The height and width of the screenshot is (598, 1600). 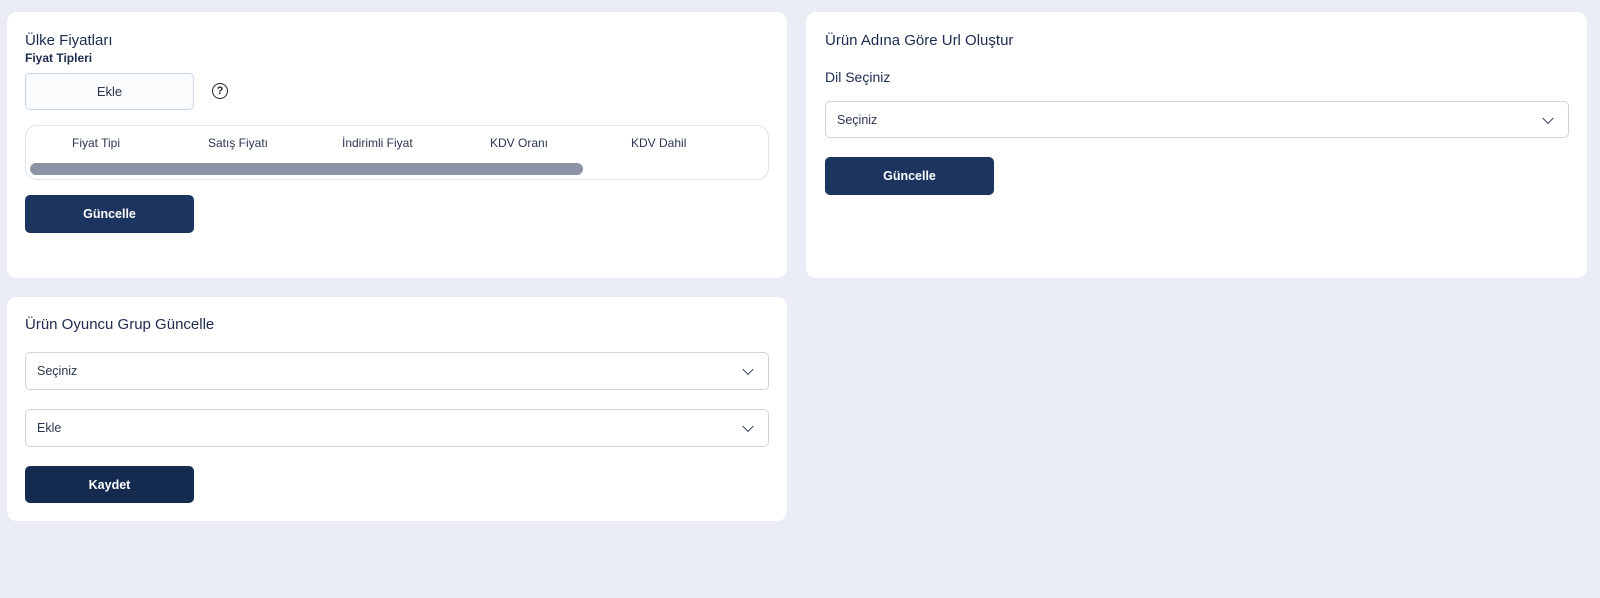 I want to click on language-select: Seçiniz, so click(x=1197, y=119).